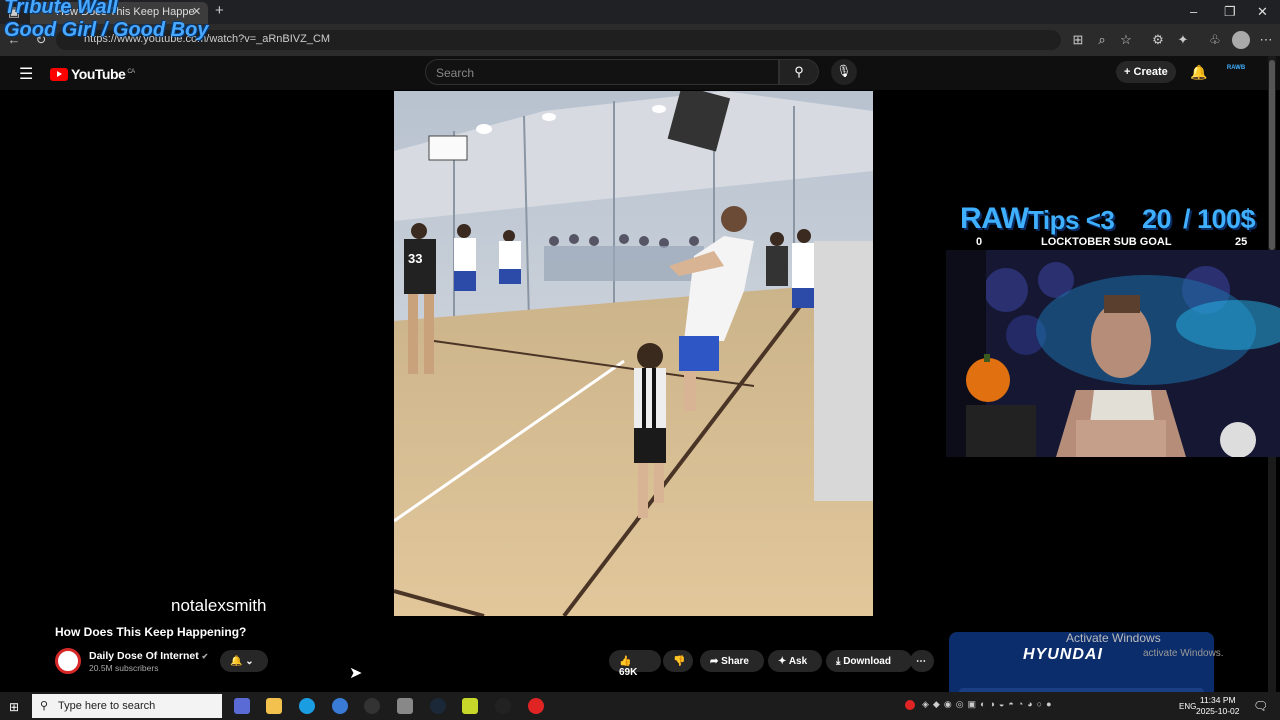  Describe the element at coordinates (151, 632) in the screenshot. I see `video-title: How Does This Keep Happening?` at that location.